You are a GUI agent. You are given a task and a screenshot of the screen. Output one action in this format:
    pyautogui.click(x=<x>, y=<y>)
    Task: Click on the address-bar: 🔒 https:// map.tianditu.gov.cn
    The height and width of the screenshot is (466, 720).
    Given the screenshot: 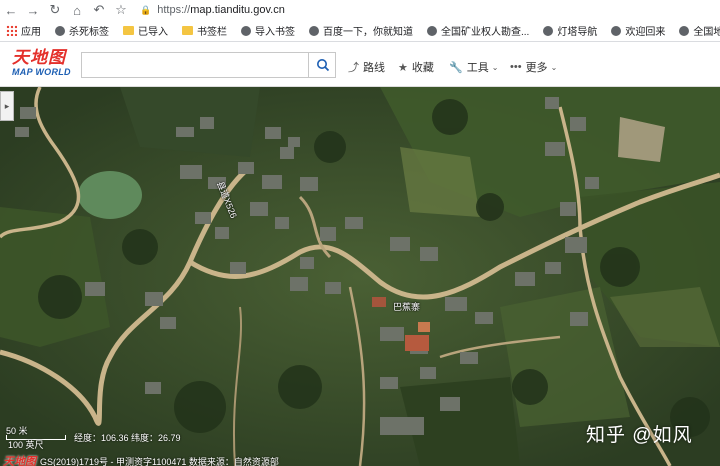 What is the action you would take?
    pyautogui.click(x=429, y=10)
    